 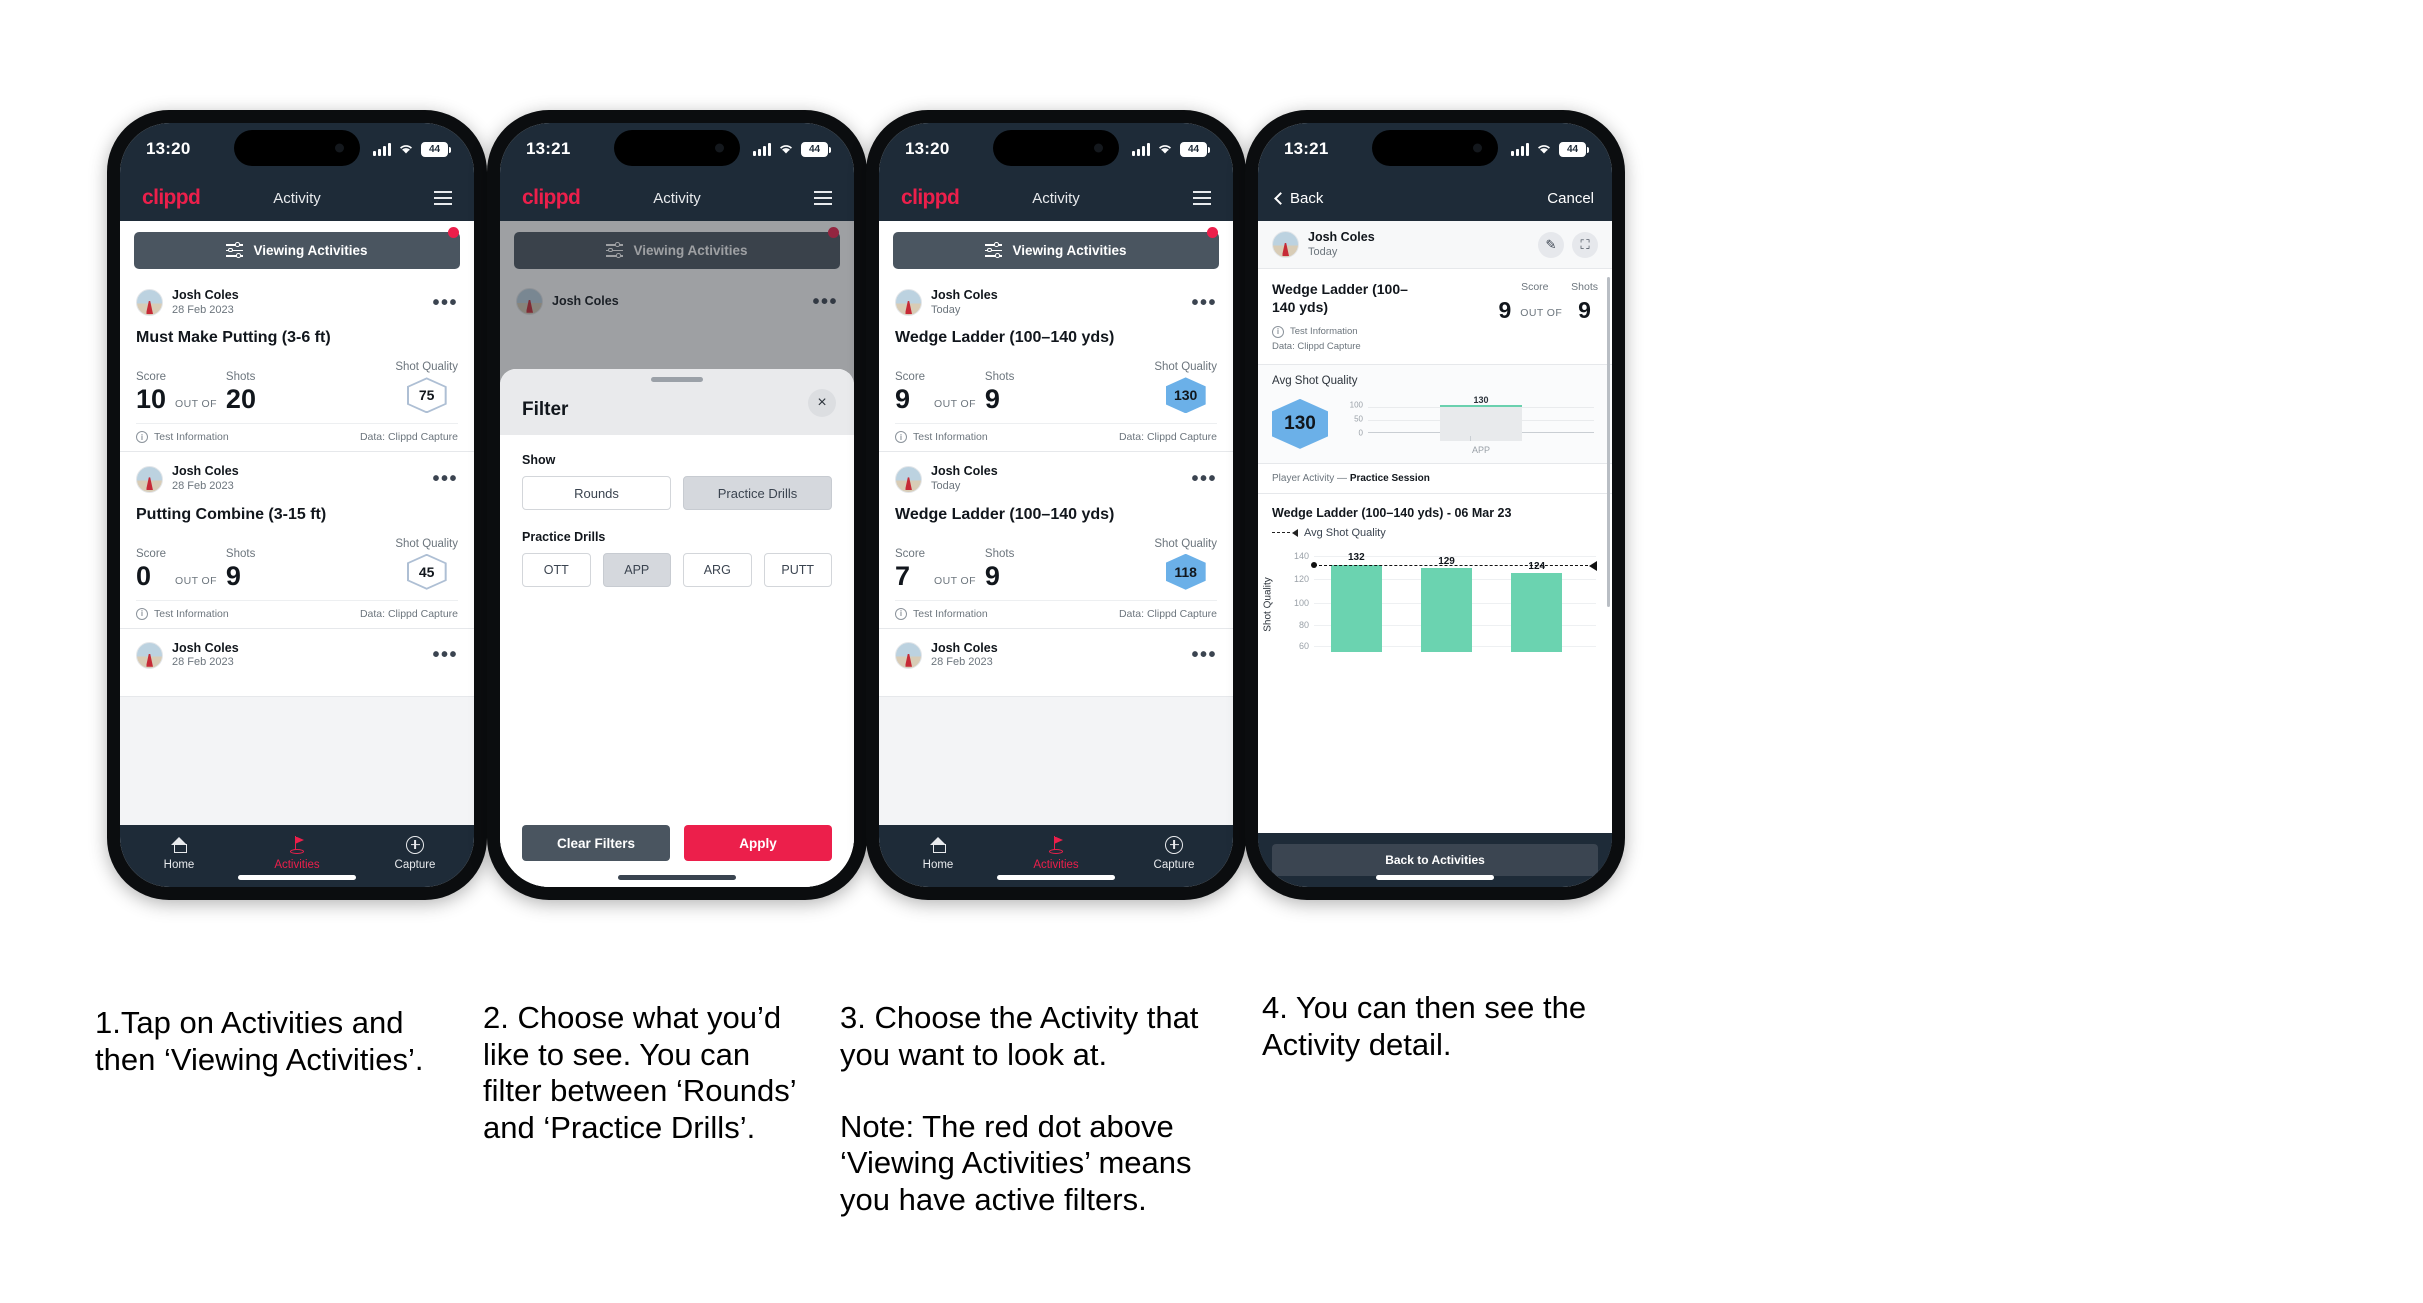 I want to click on avg-shot-quality-value: 130, so click(x=1300, y=423).